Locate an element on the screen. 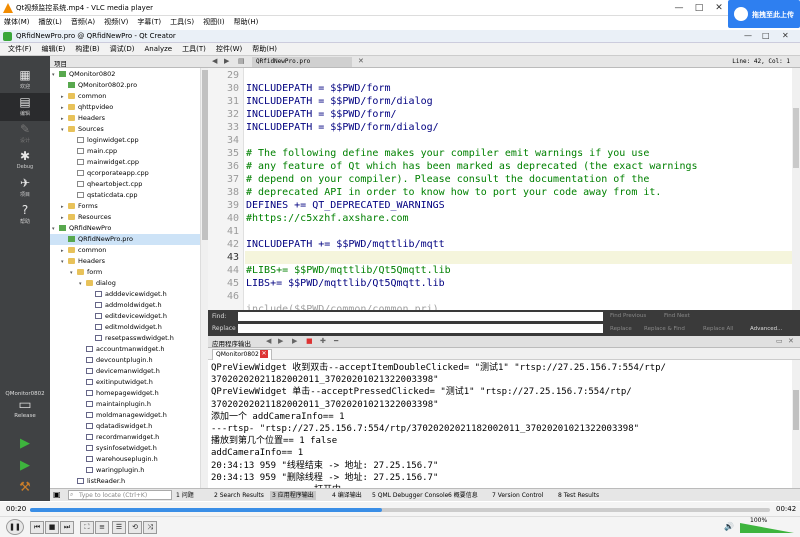 The height and width of the screenshot is (537, 800). vlc-menu-item: 视频(V) is located at coordinates (116, 22).